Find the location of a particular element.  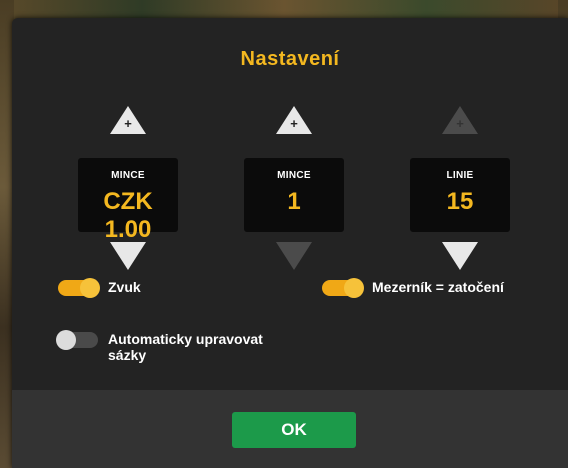

sound-toggle-label: Zvuk is located at coordinates (124, 287).